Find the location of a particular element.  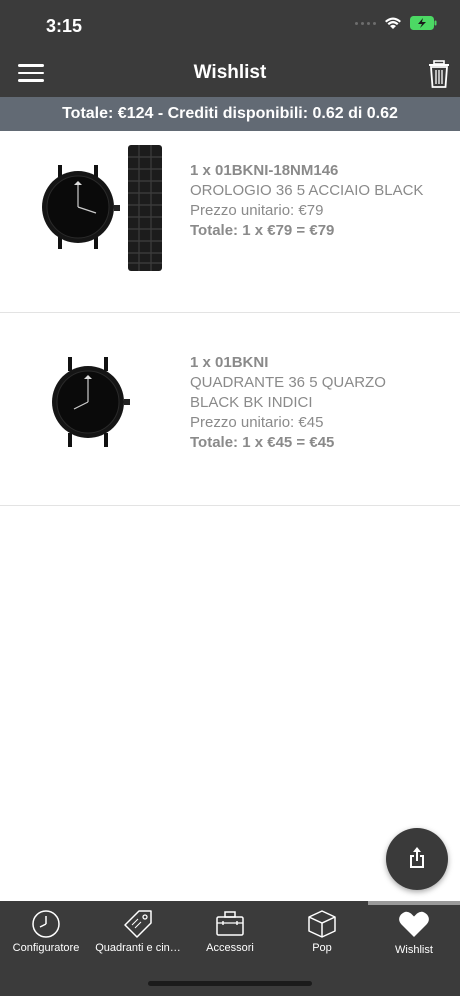

wifi-icon is located at coordinates (393, 23).